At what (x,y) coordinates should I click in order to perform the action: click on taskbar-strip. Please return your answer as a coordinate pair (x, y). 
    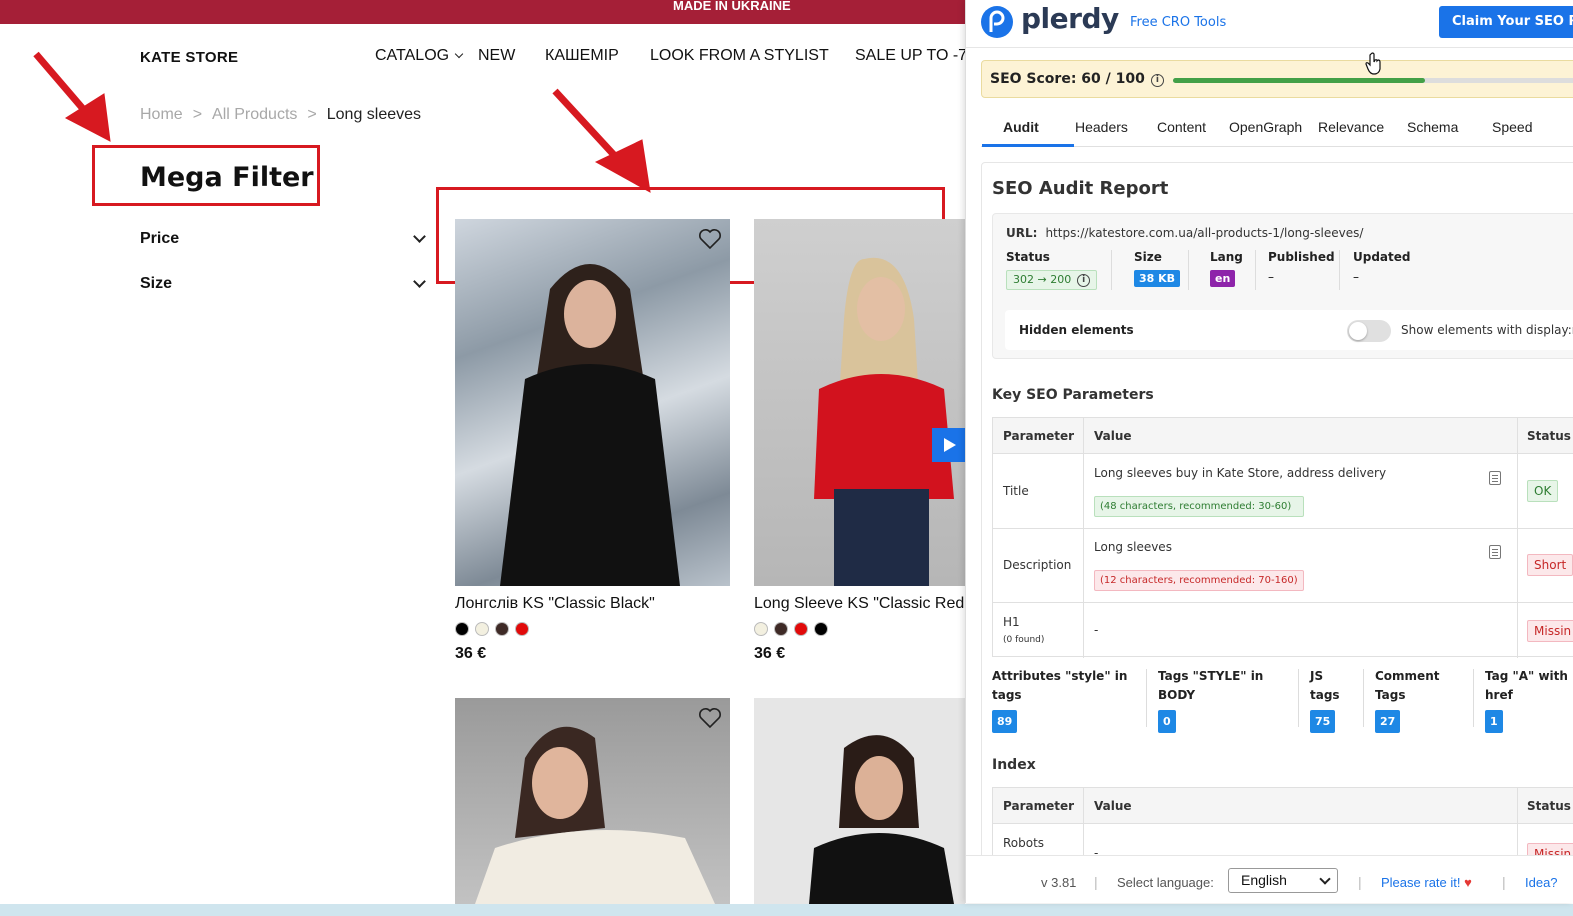
    Looking at the image, I should click on (786, 910).